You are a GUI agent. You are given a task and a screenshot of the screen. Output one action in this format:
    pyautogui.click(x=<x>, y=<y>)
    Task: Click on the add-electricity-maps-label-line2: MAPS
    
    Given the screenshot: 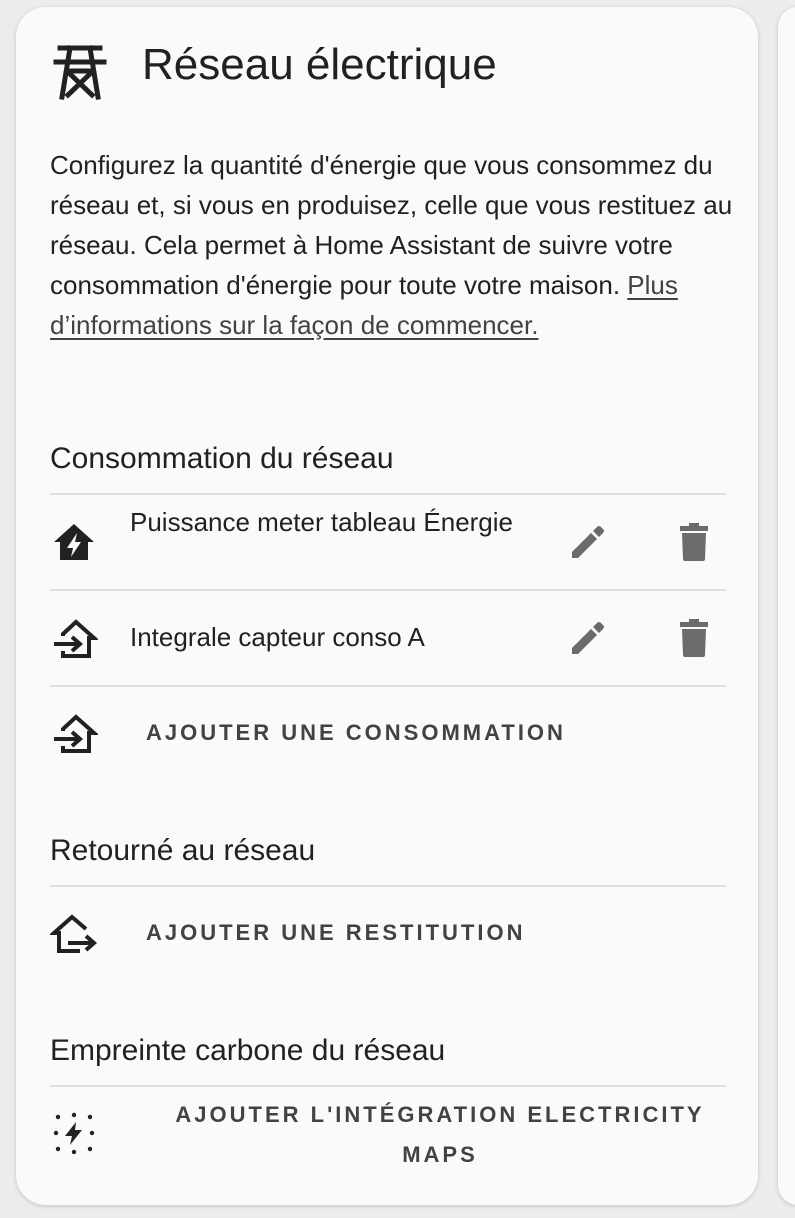 What is the action you would take?
    pyautogui.click(x=440, y=1154)
    